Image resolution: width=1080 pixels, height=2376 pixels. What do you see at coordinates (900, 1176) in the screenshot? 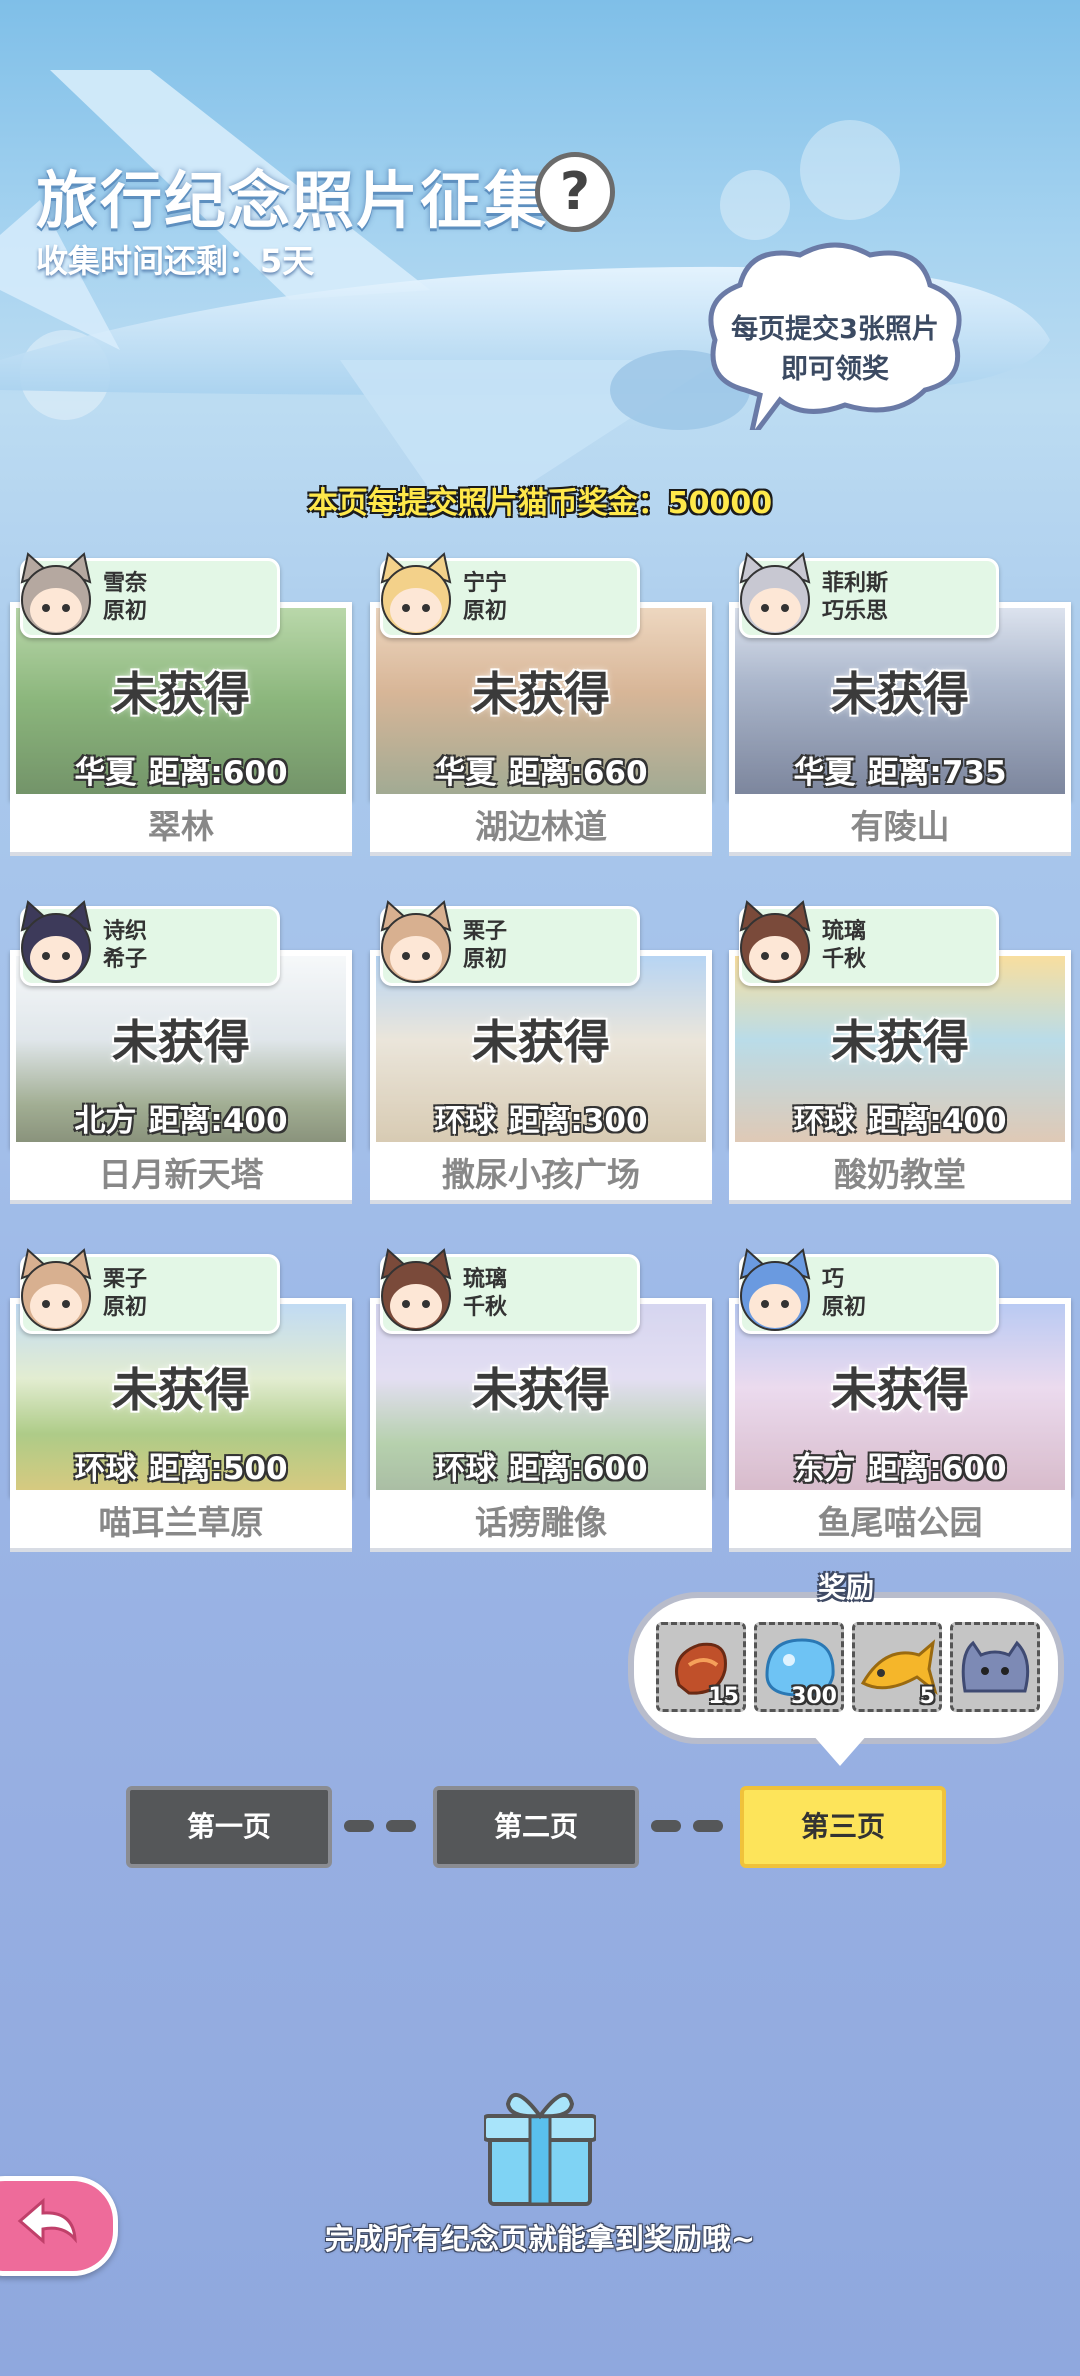
I see `location-name: 酸奶教堂` at bounding box center [900, 1176].